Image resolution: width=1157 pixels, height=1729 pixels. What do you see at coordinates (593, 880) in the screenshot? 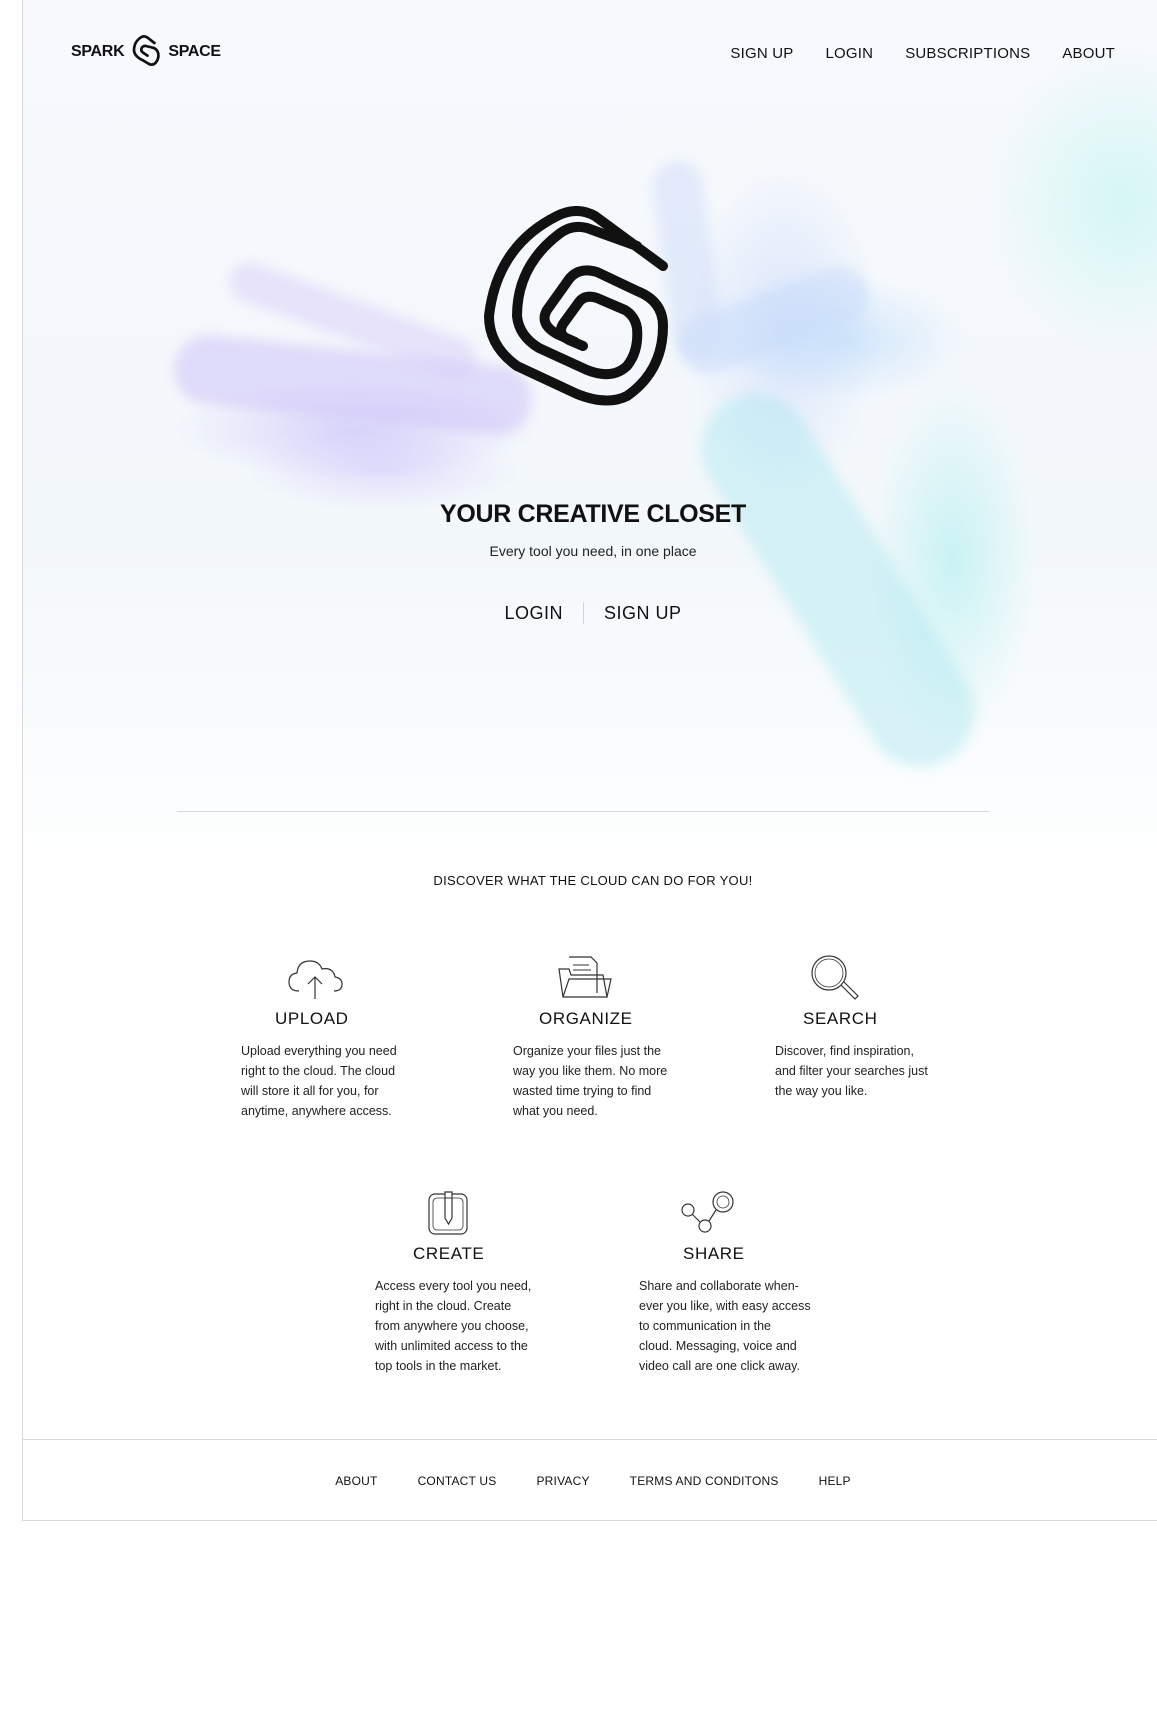
I see `discover-heading: DISCOVER WHAT THE CLOUD CAN DO FOR YOU!` at bounding box center [593, 880].